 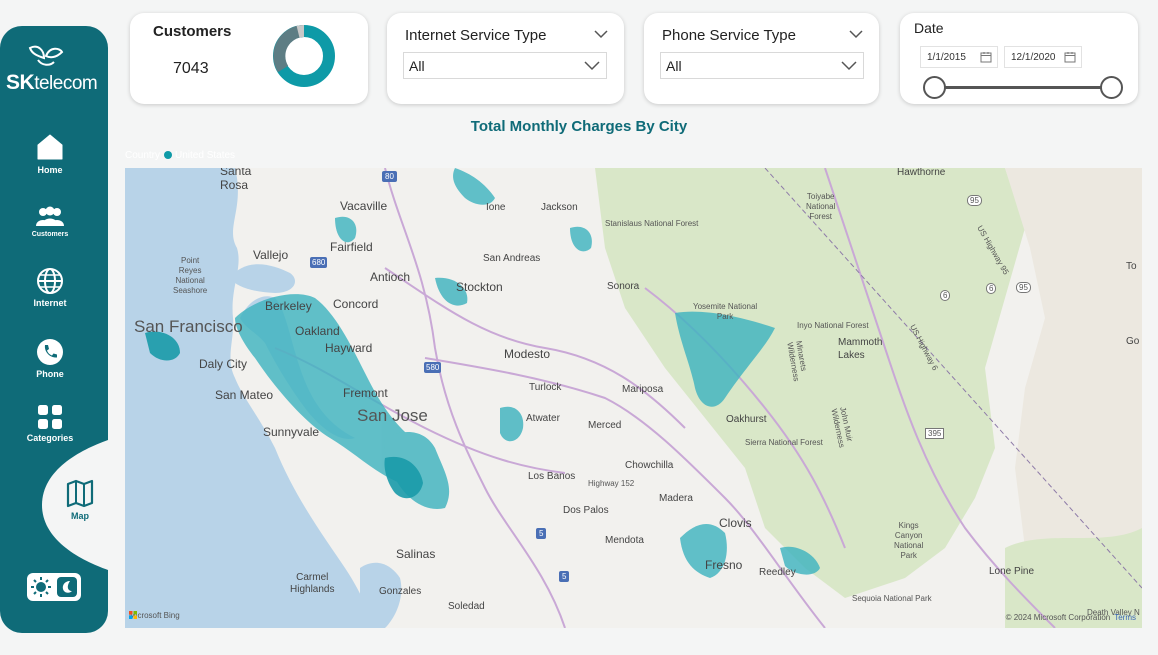 I want to click on internet-service-slicer: Internet Service Type All, so click(x=505, y=58).